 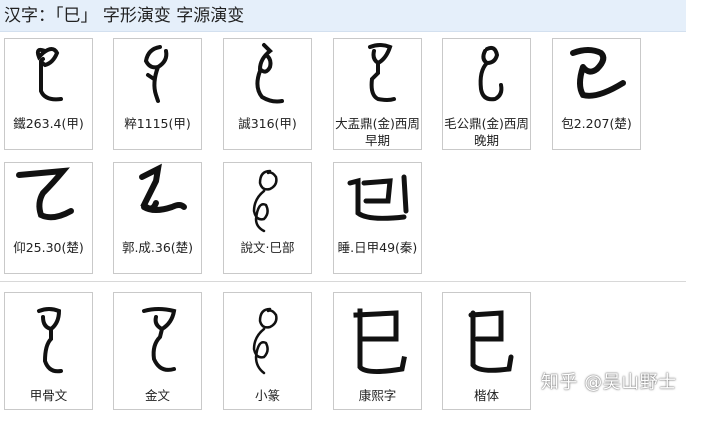 I want to click on glyph-card: 郭.成.36(楚), so click(x=157, y=218).